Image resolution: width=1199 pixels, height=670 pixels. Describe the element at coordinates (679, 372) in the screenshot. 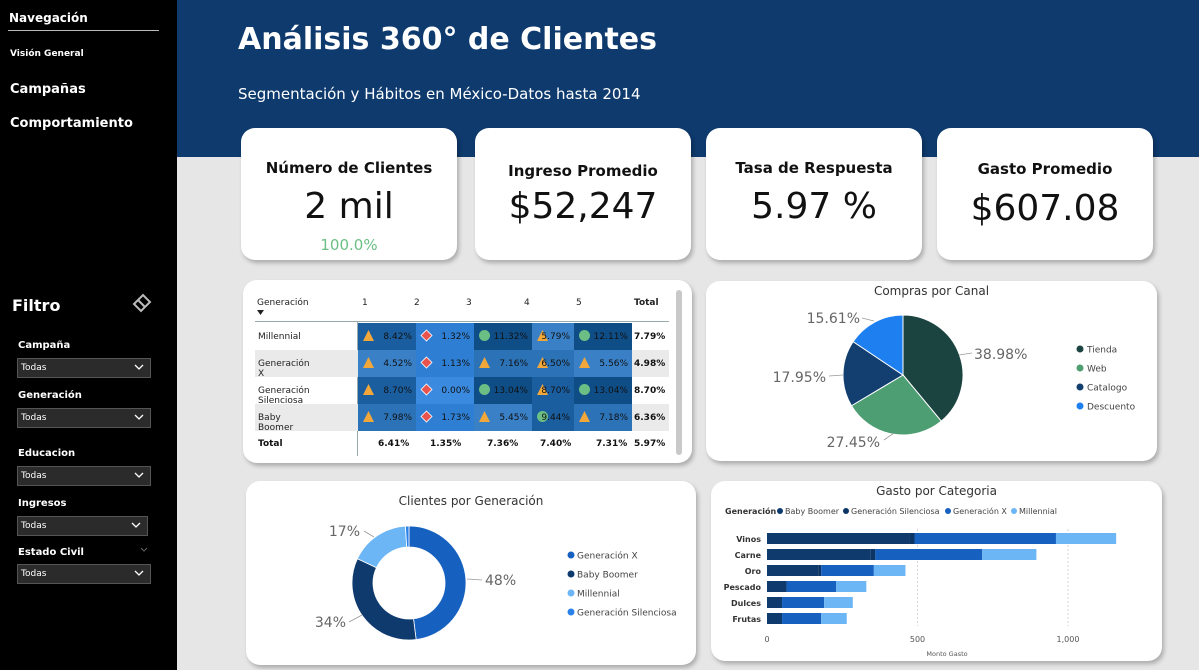

I see `matrix-scrollbar` at that location.